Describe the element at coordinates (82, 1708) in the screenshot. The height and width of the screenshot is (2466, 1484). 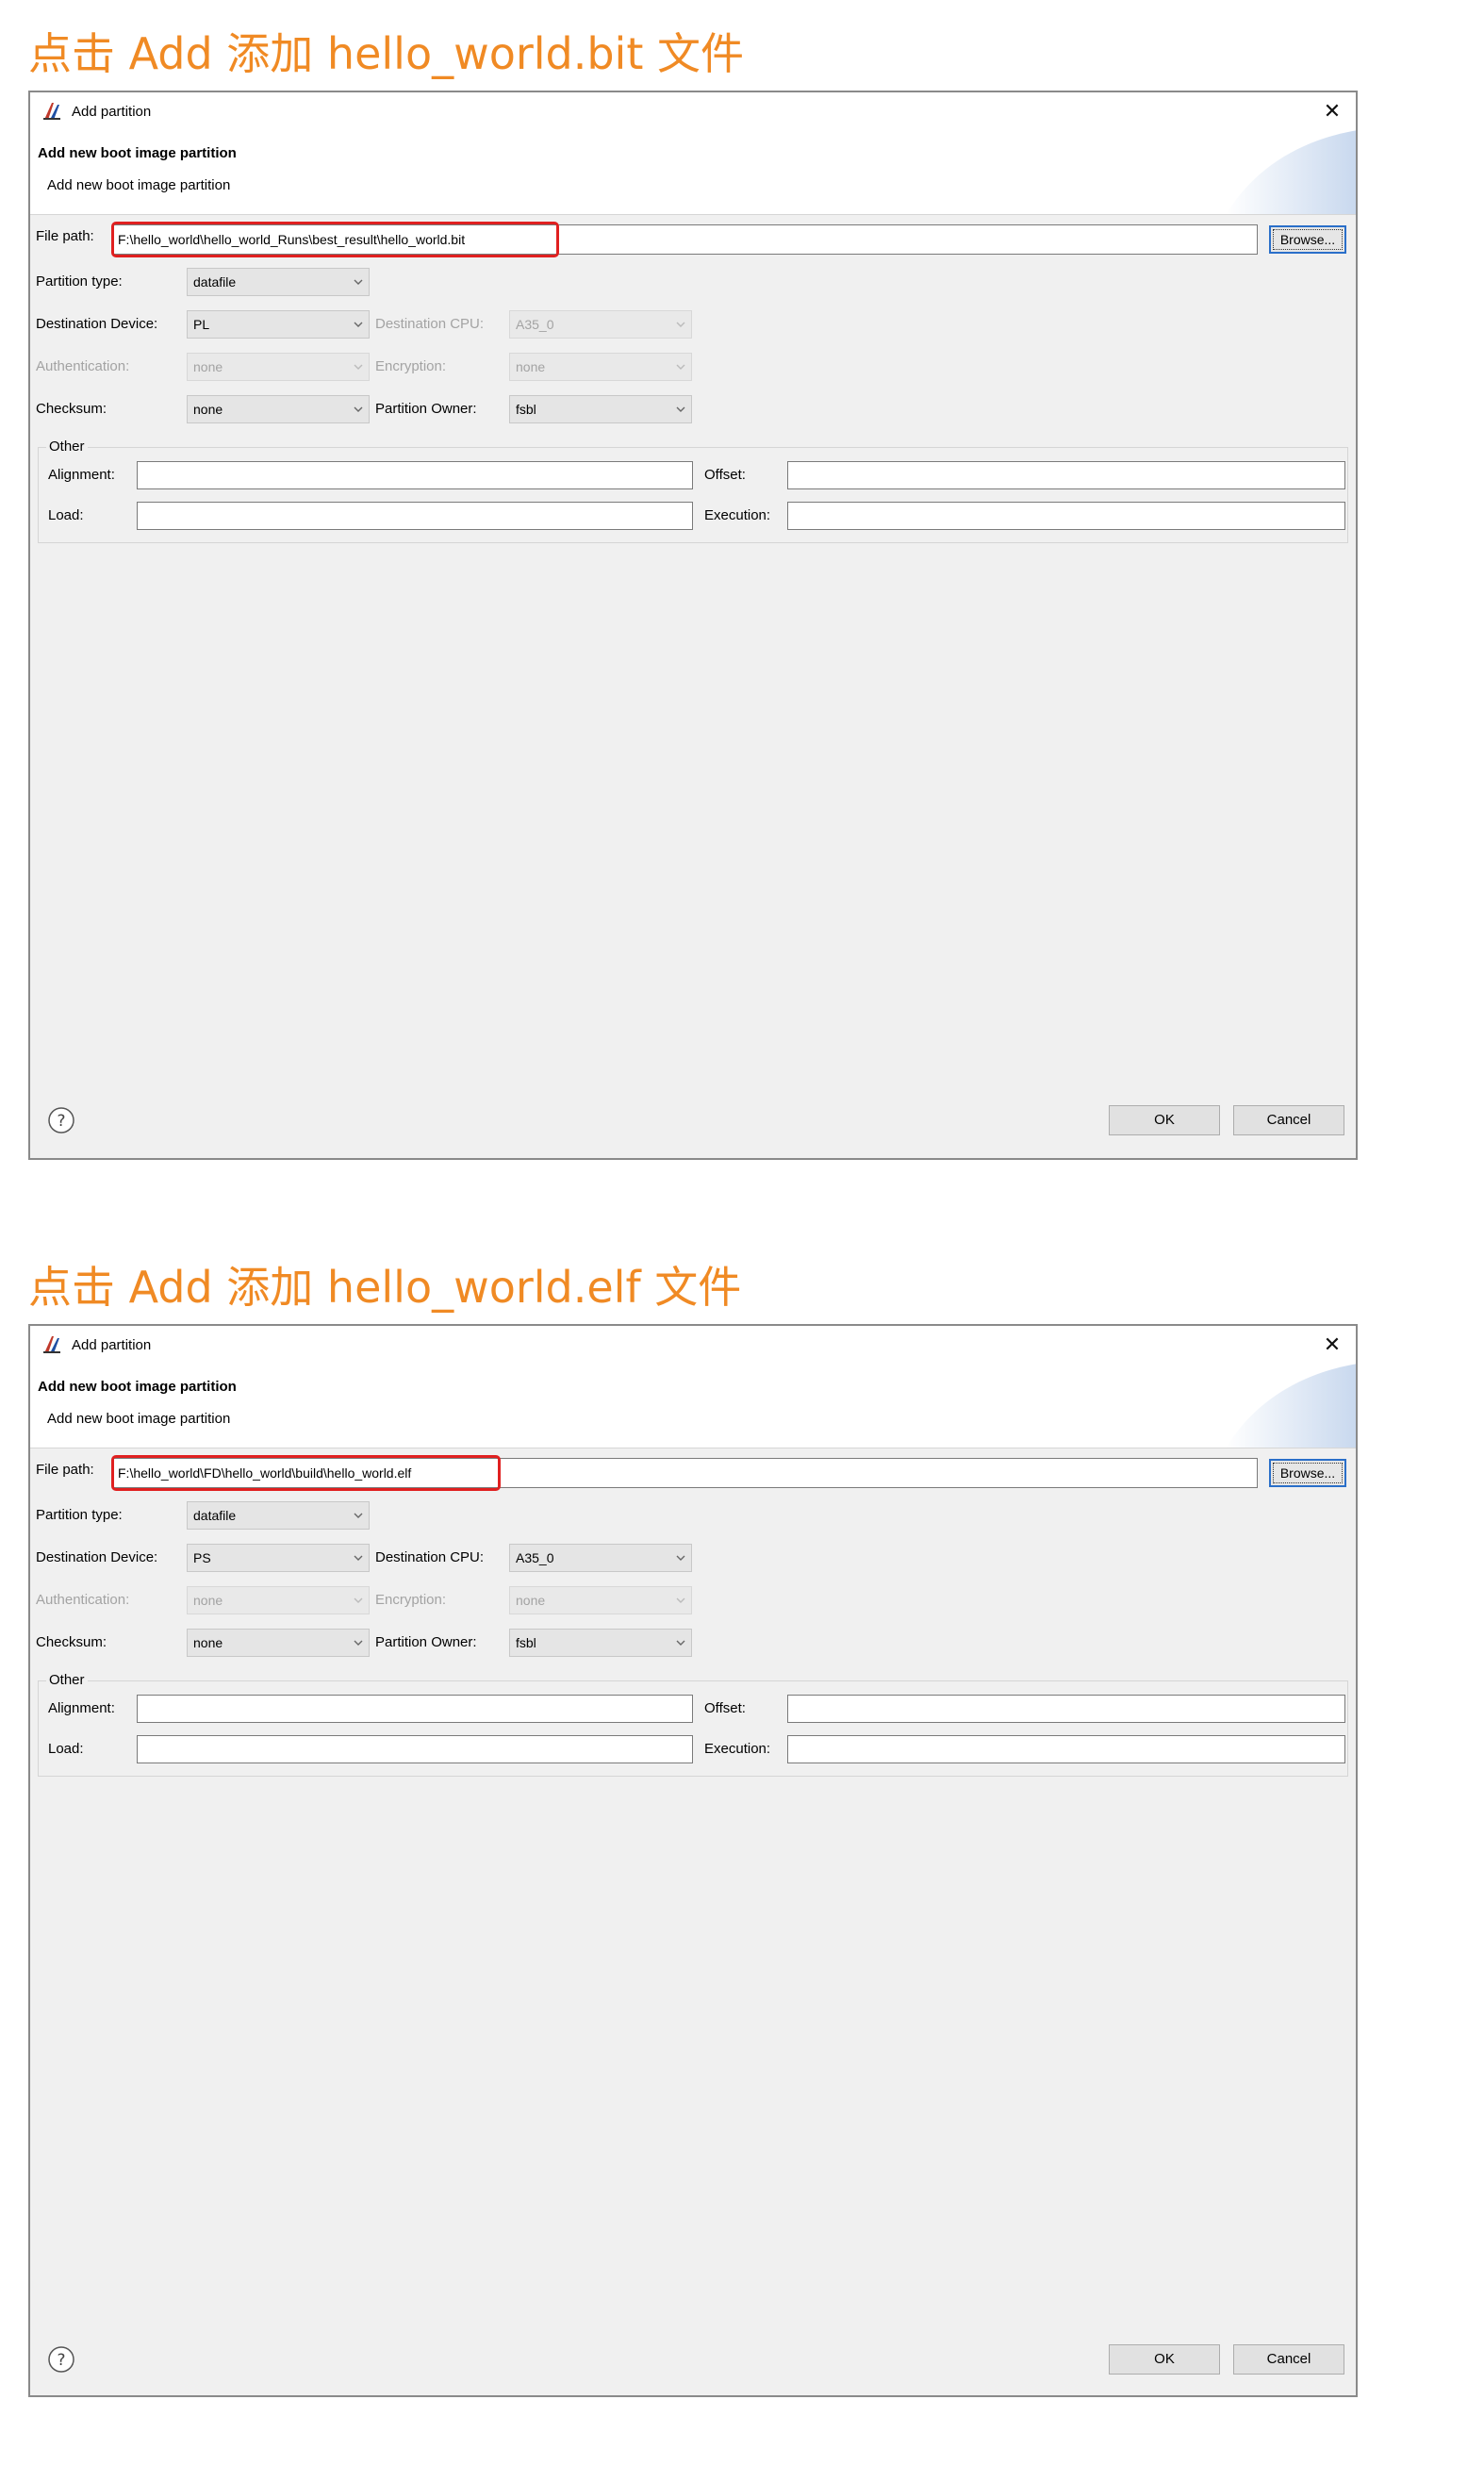
I see `alignment-label: Alignment:` at that location.